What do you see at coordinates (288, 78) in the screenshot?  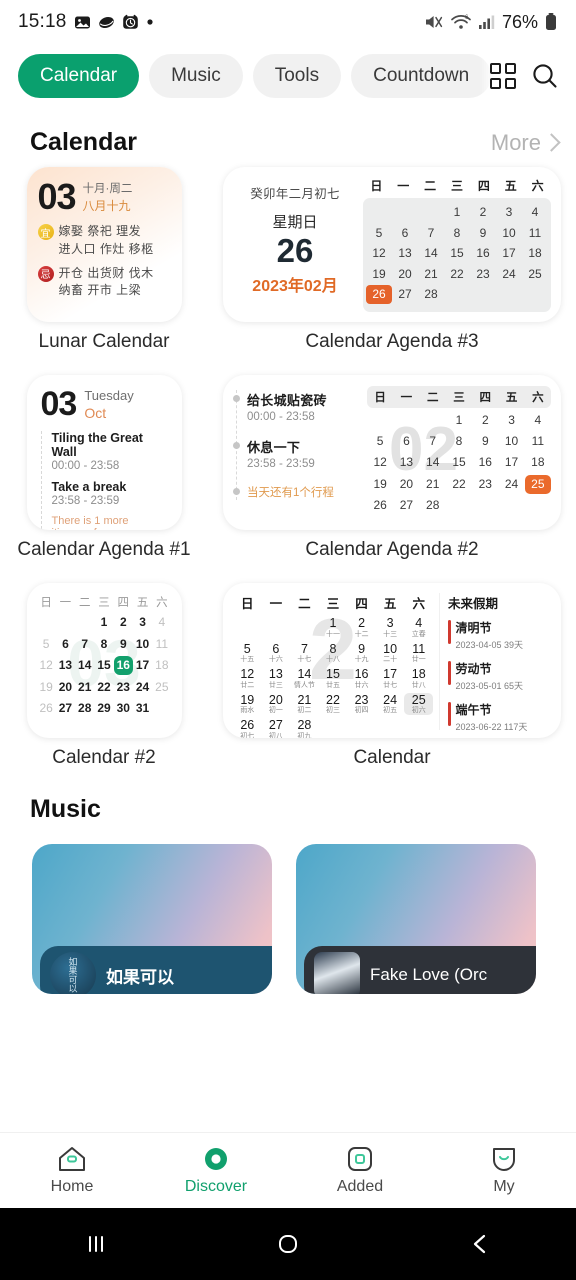 I see `category-tabs: Calendar Music Tools Countdown` at bounding box center [288, 78].